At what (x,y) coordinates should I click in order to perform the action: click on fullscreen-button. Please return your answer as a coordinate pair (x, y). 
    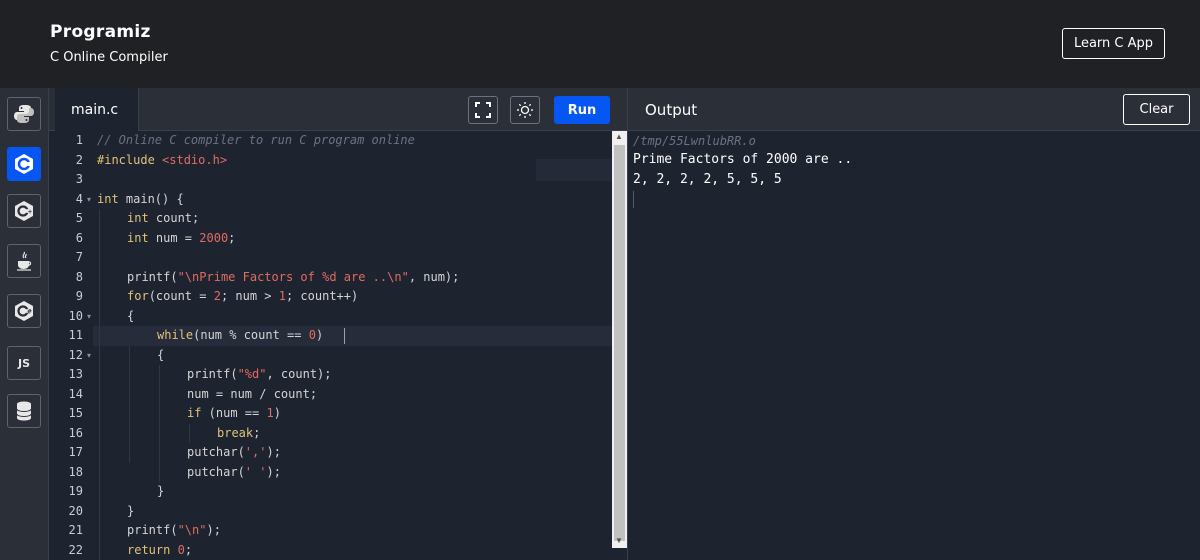
    Looking at the image, I should click on (483, 110).